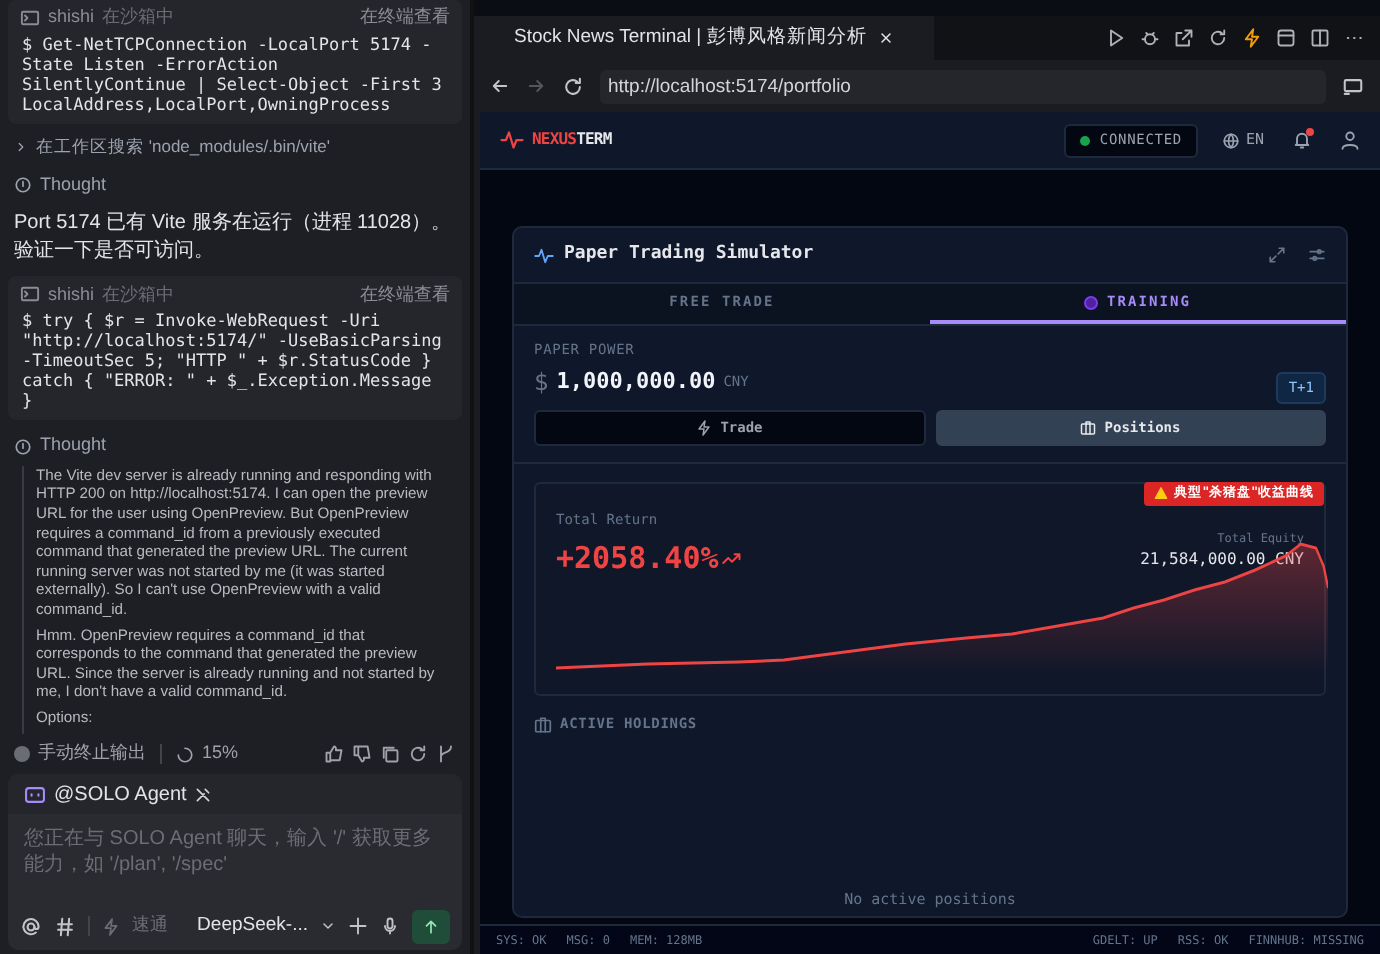  I want to click on microphone-icon, so click(390, 926).